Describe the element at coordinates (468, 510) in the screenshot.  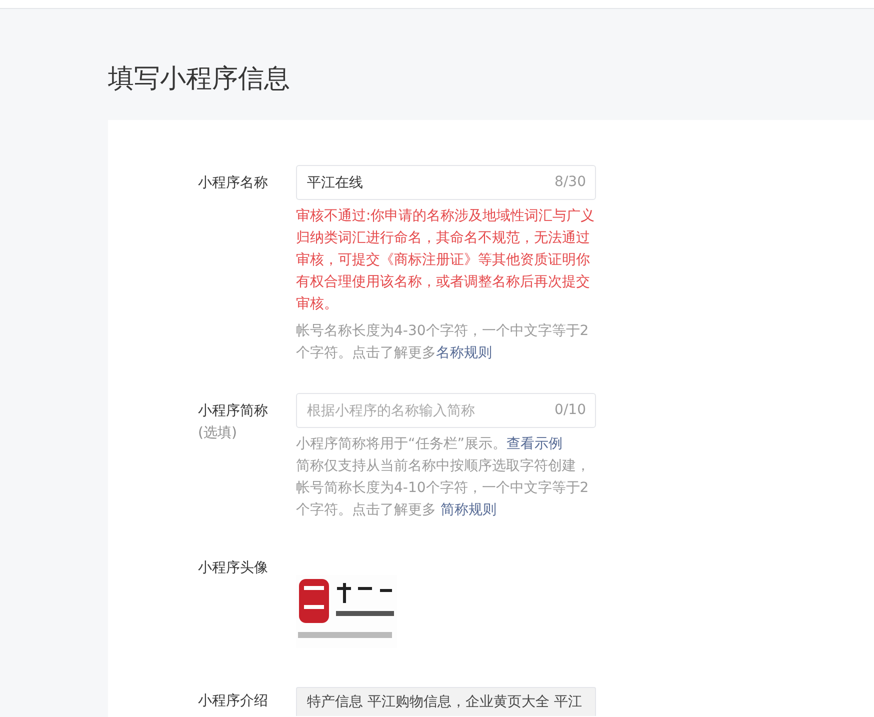
I see `rule-link: 简称规则` at that location.